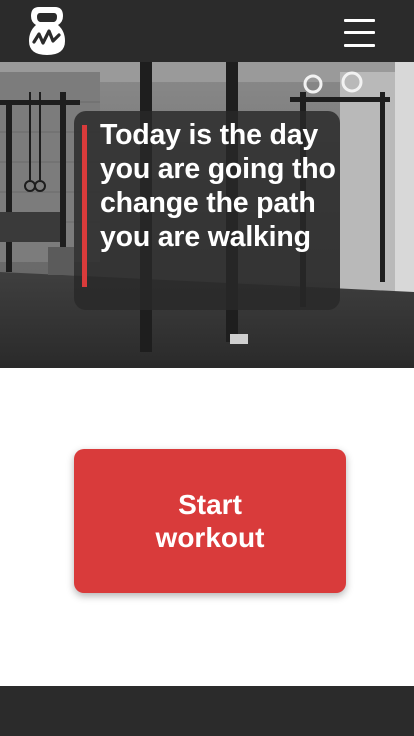  Describe the element at coordinates (207, 711) in the screenshot. I see `footer` at that location.